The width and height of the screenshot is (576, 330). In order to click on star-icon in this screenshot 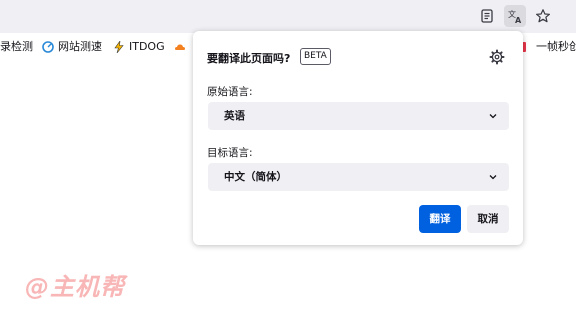, I will do `click(543, 16)`.